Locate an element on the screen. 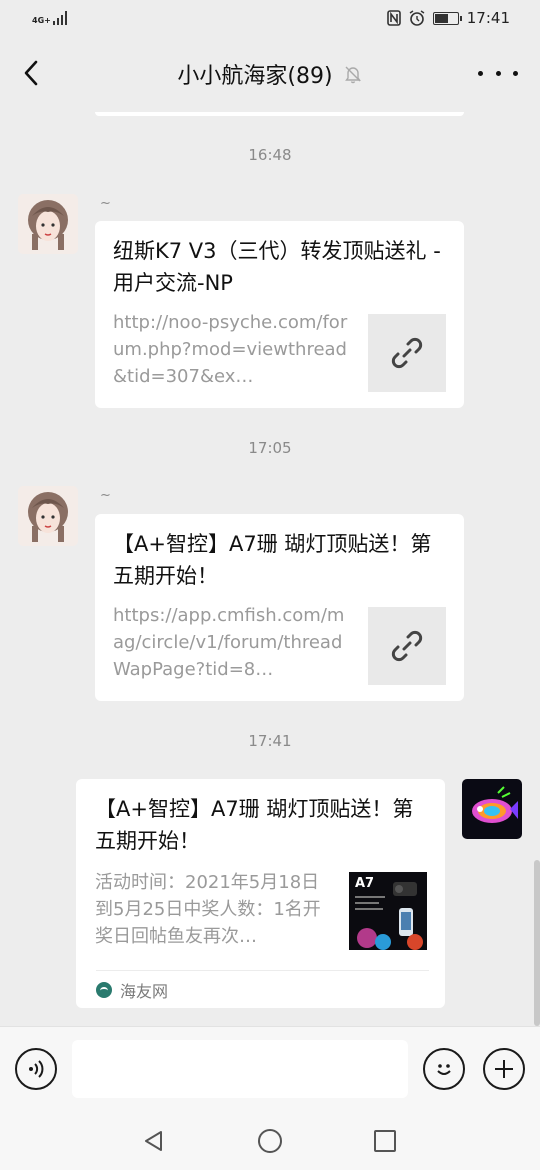 Image resolution: width=540 pixels, height=1170 pixels. nav-back-icon is located at coordinates (153, 1141).